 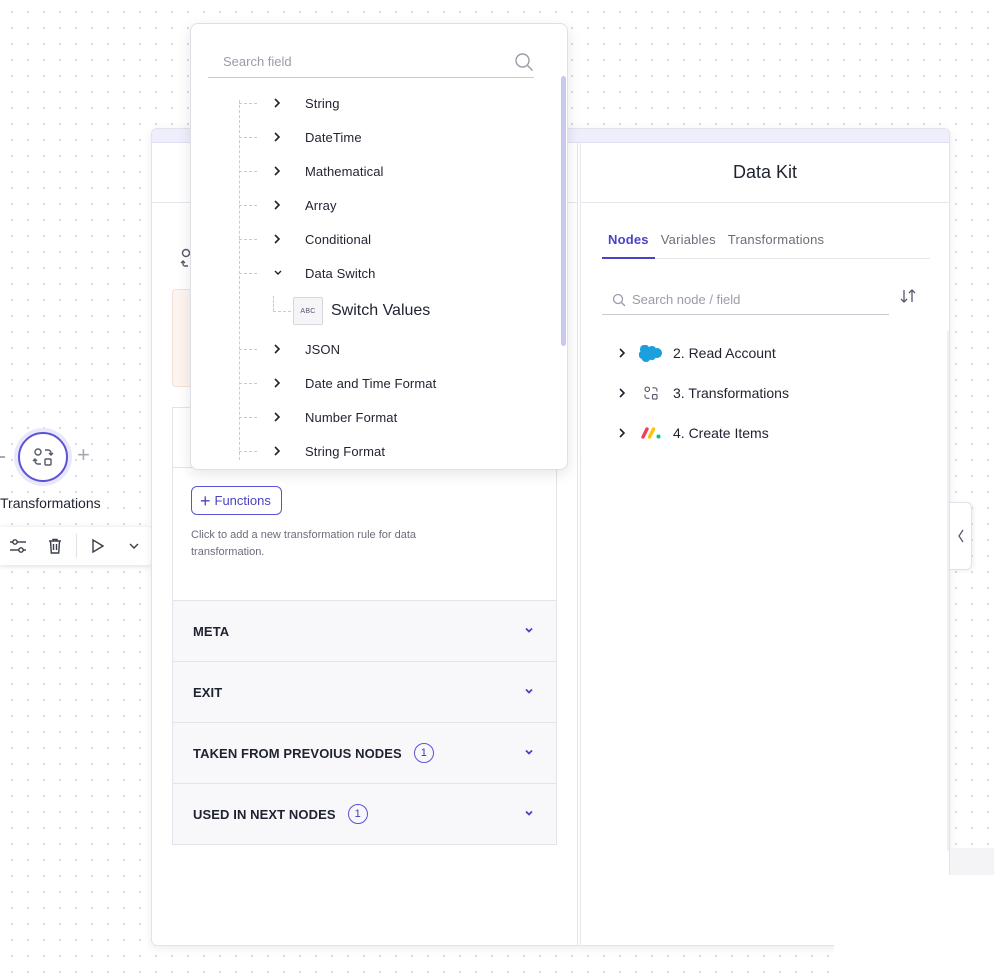 I want to click on sort-button, so click(x=908, y=298).